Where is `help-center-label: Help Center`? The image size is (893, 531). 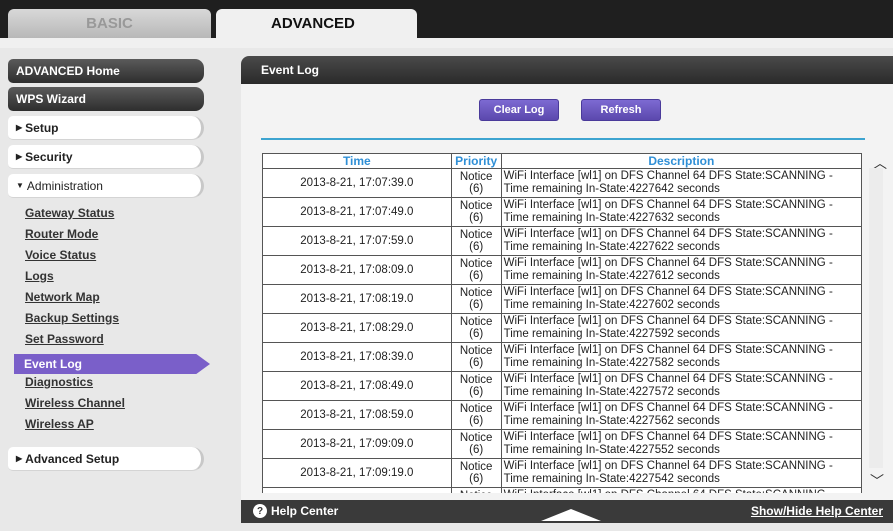
help-center-label: Help Center is located at coordinates (305, 511).